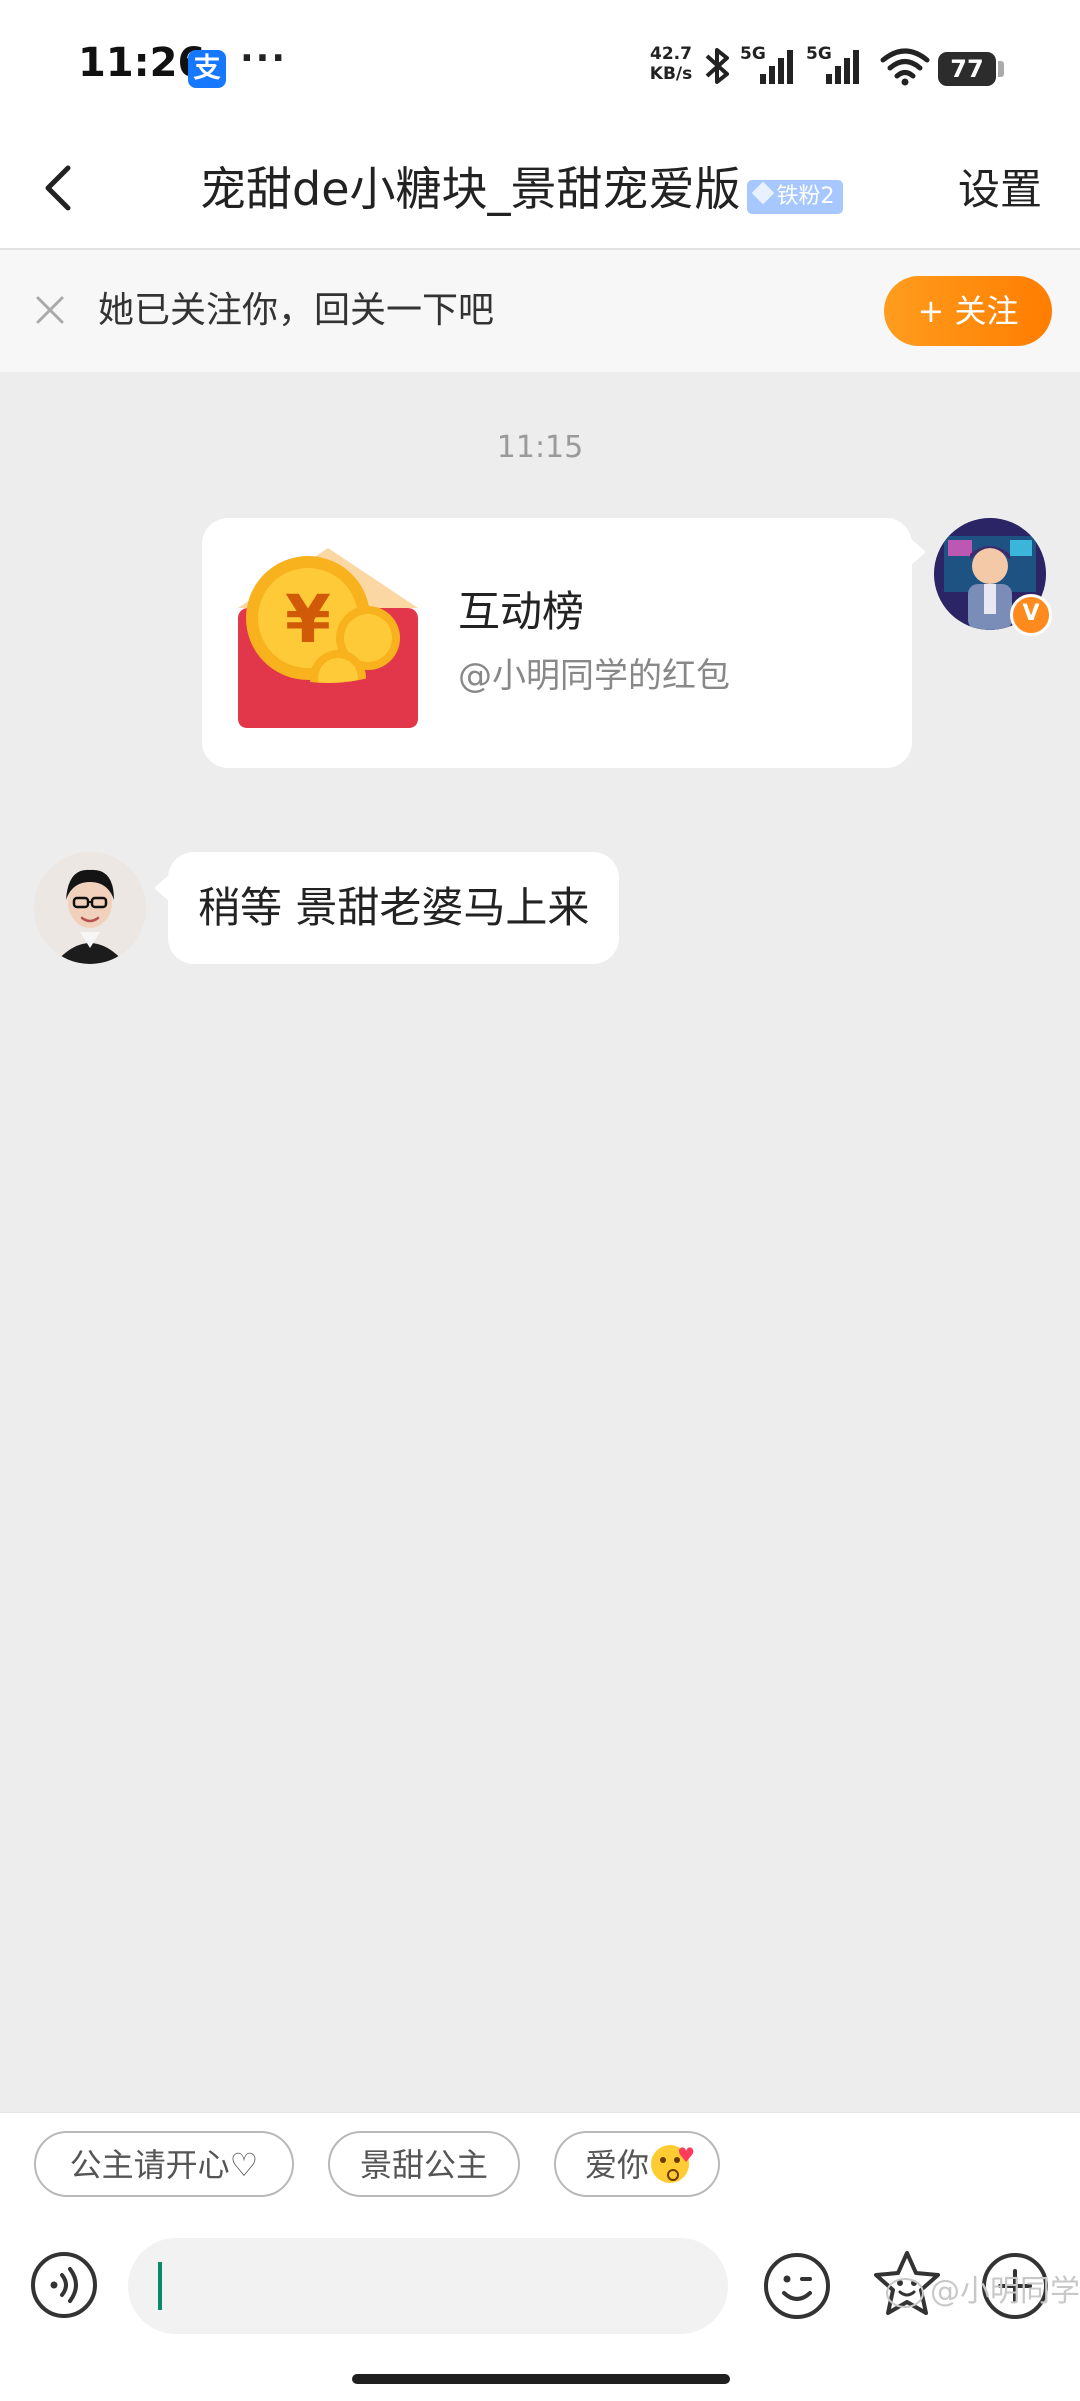  Describe the element at coordinates (967, 69) in the screenshot. I see `battery-indicator: 77` at that location.